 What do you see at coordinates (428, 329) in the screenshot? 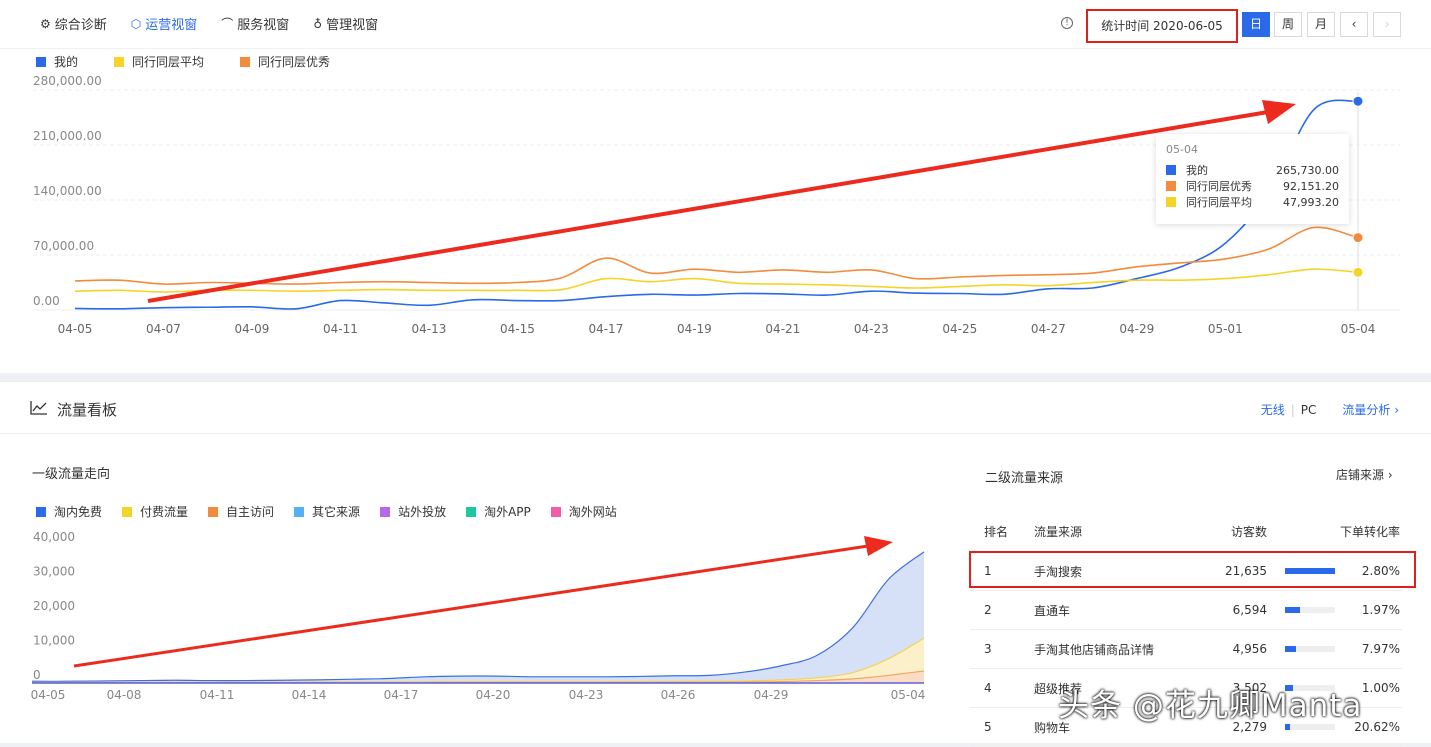
I see `x-tick-label: 04-13` at bounding box center [428, 329].